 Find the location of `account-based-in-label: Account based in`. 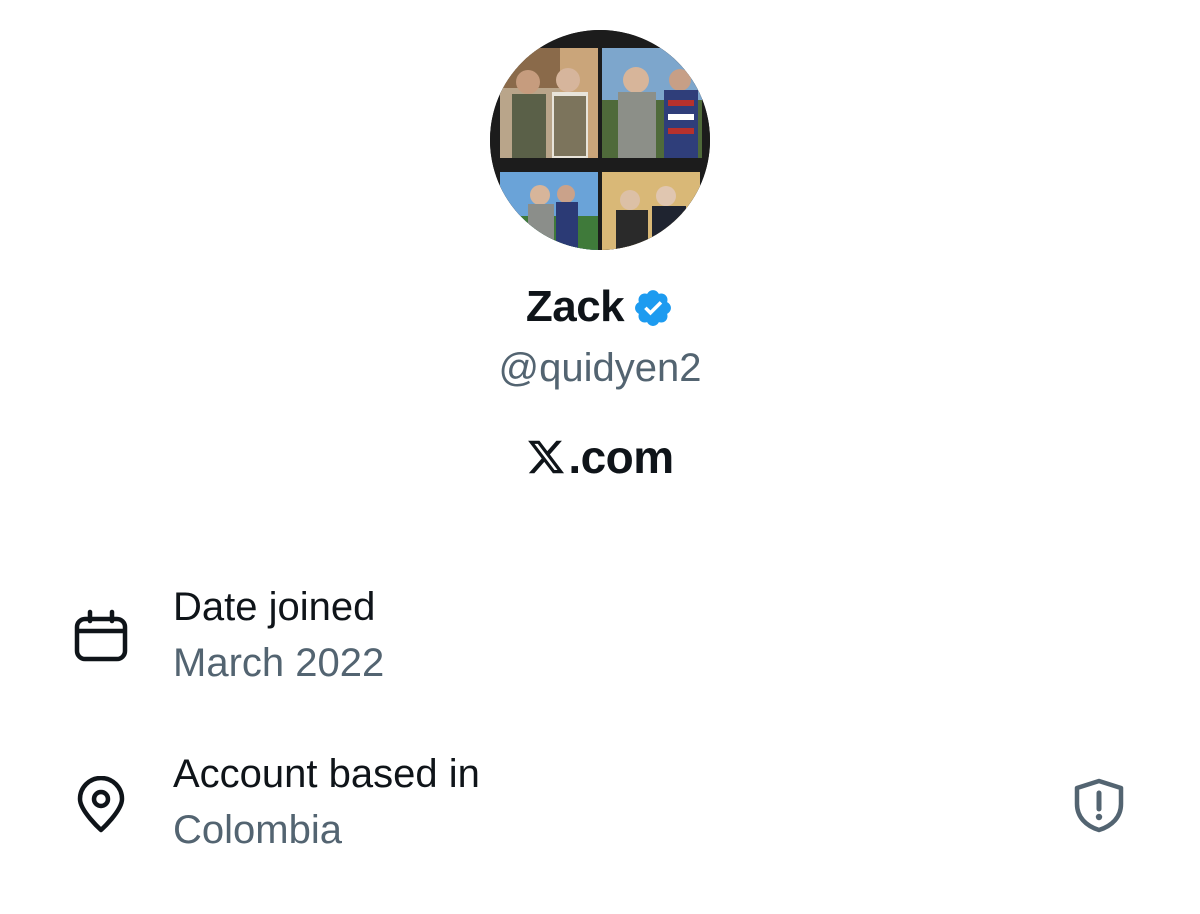

account-based-in-label: Account based in is located at coordinates (326, 774).